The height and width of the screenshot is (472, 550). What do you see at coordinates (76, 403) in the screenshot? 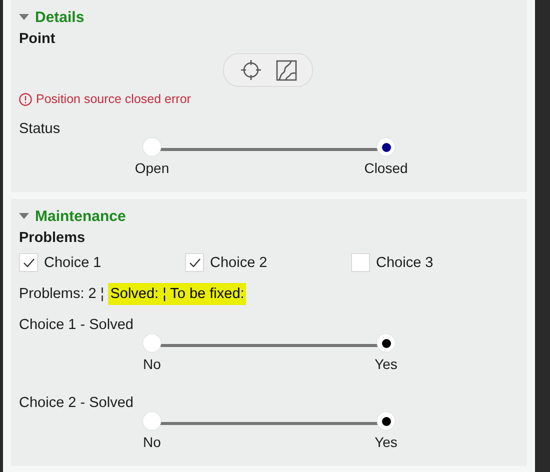
I see `field-label: Choice 2 - Solved` at bounding box center [76, 403].